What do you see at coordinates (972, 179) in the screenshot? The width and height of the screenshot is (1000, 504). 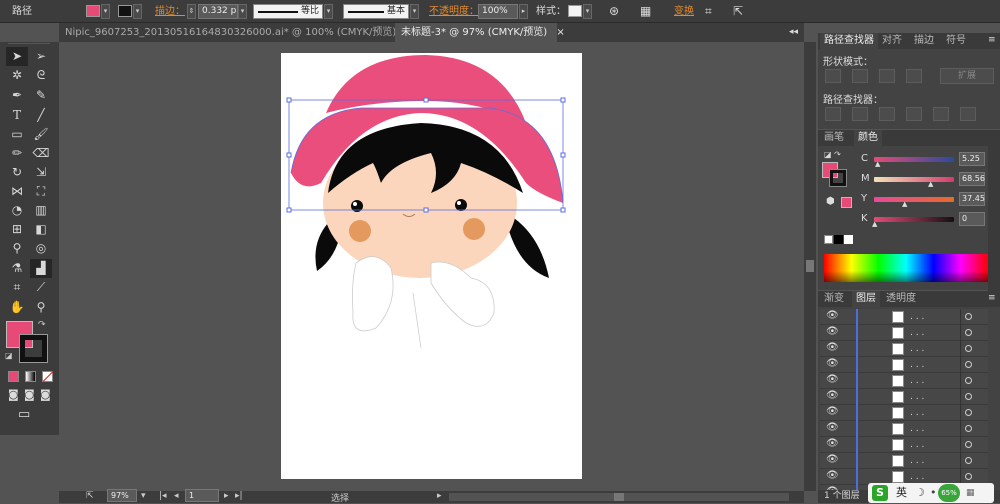 I see `channel-m-field: 68.56` at bounding box center [972, 179].